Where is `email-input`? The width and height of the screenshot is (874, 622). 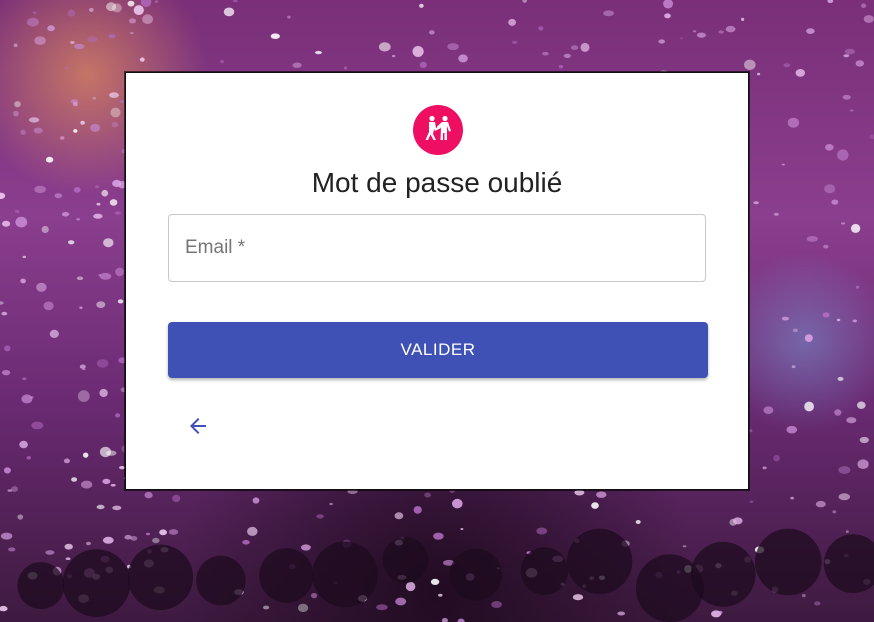
email-input is located at coordinates (437, 248).